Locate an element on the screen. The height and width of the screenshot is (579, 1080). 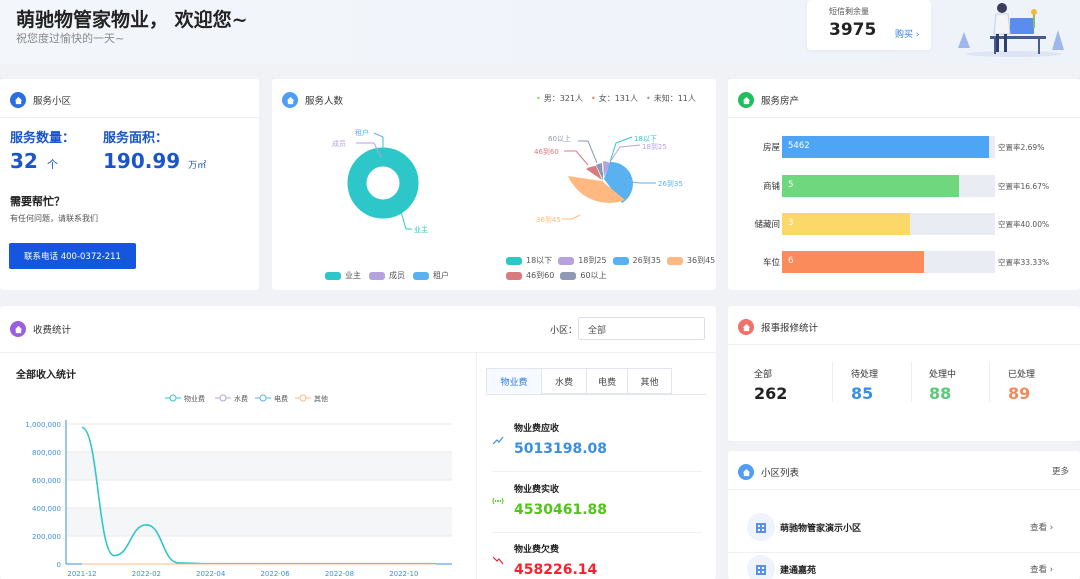
trend-up-icon is located at coordinates (498, 440).